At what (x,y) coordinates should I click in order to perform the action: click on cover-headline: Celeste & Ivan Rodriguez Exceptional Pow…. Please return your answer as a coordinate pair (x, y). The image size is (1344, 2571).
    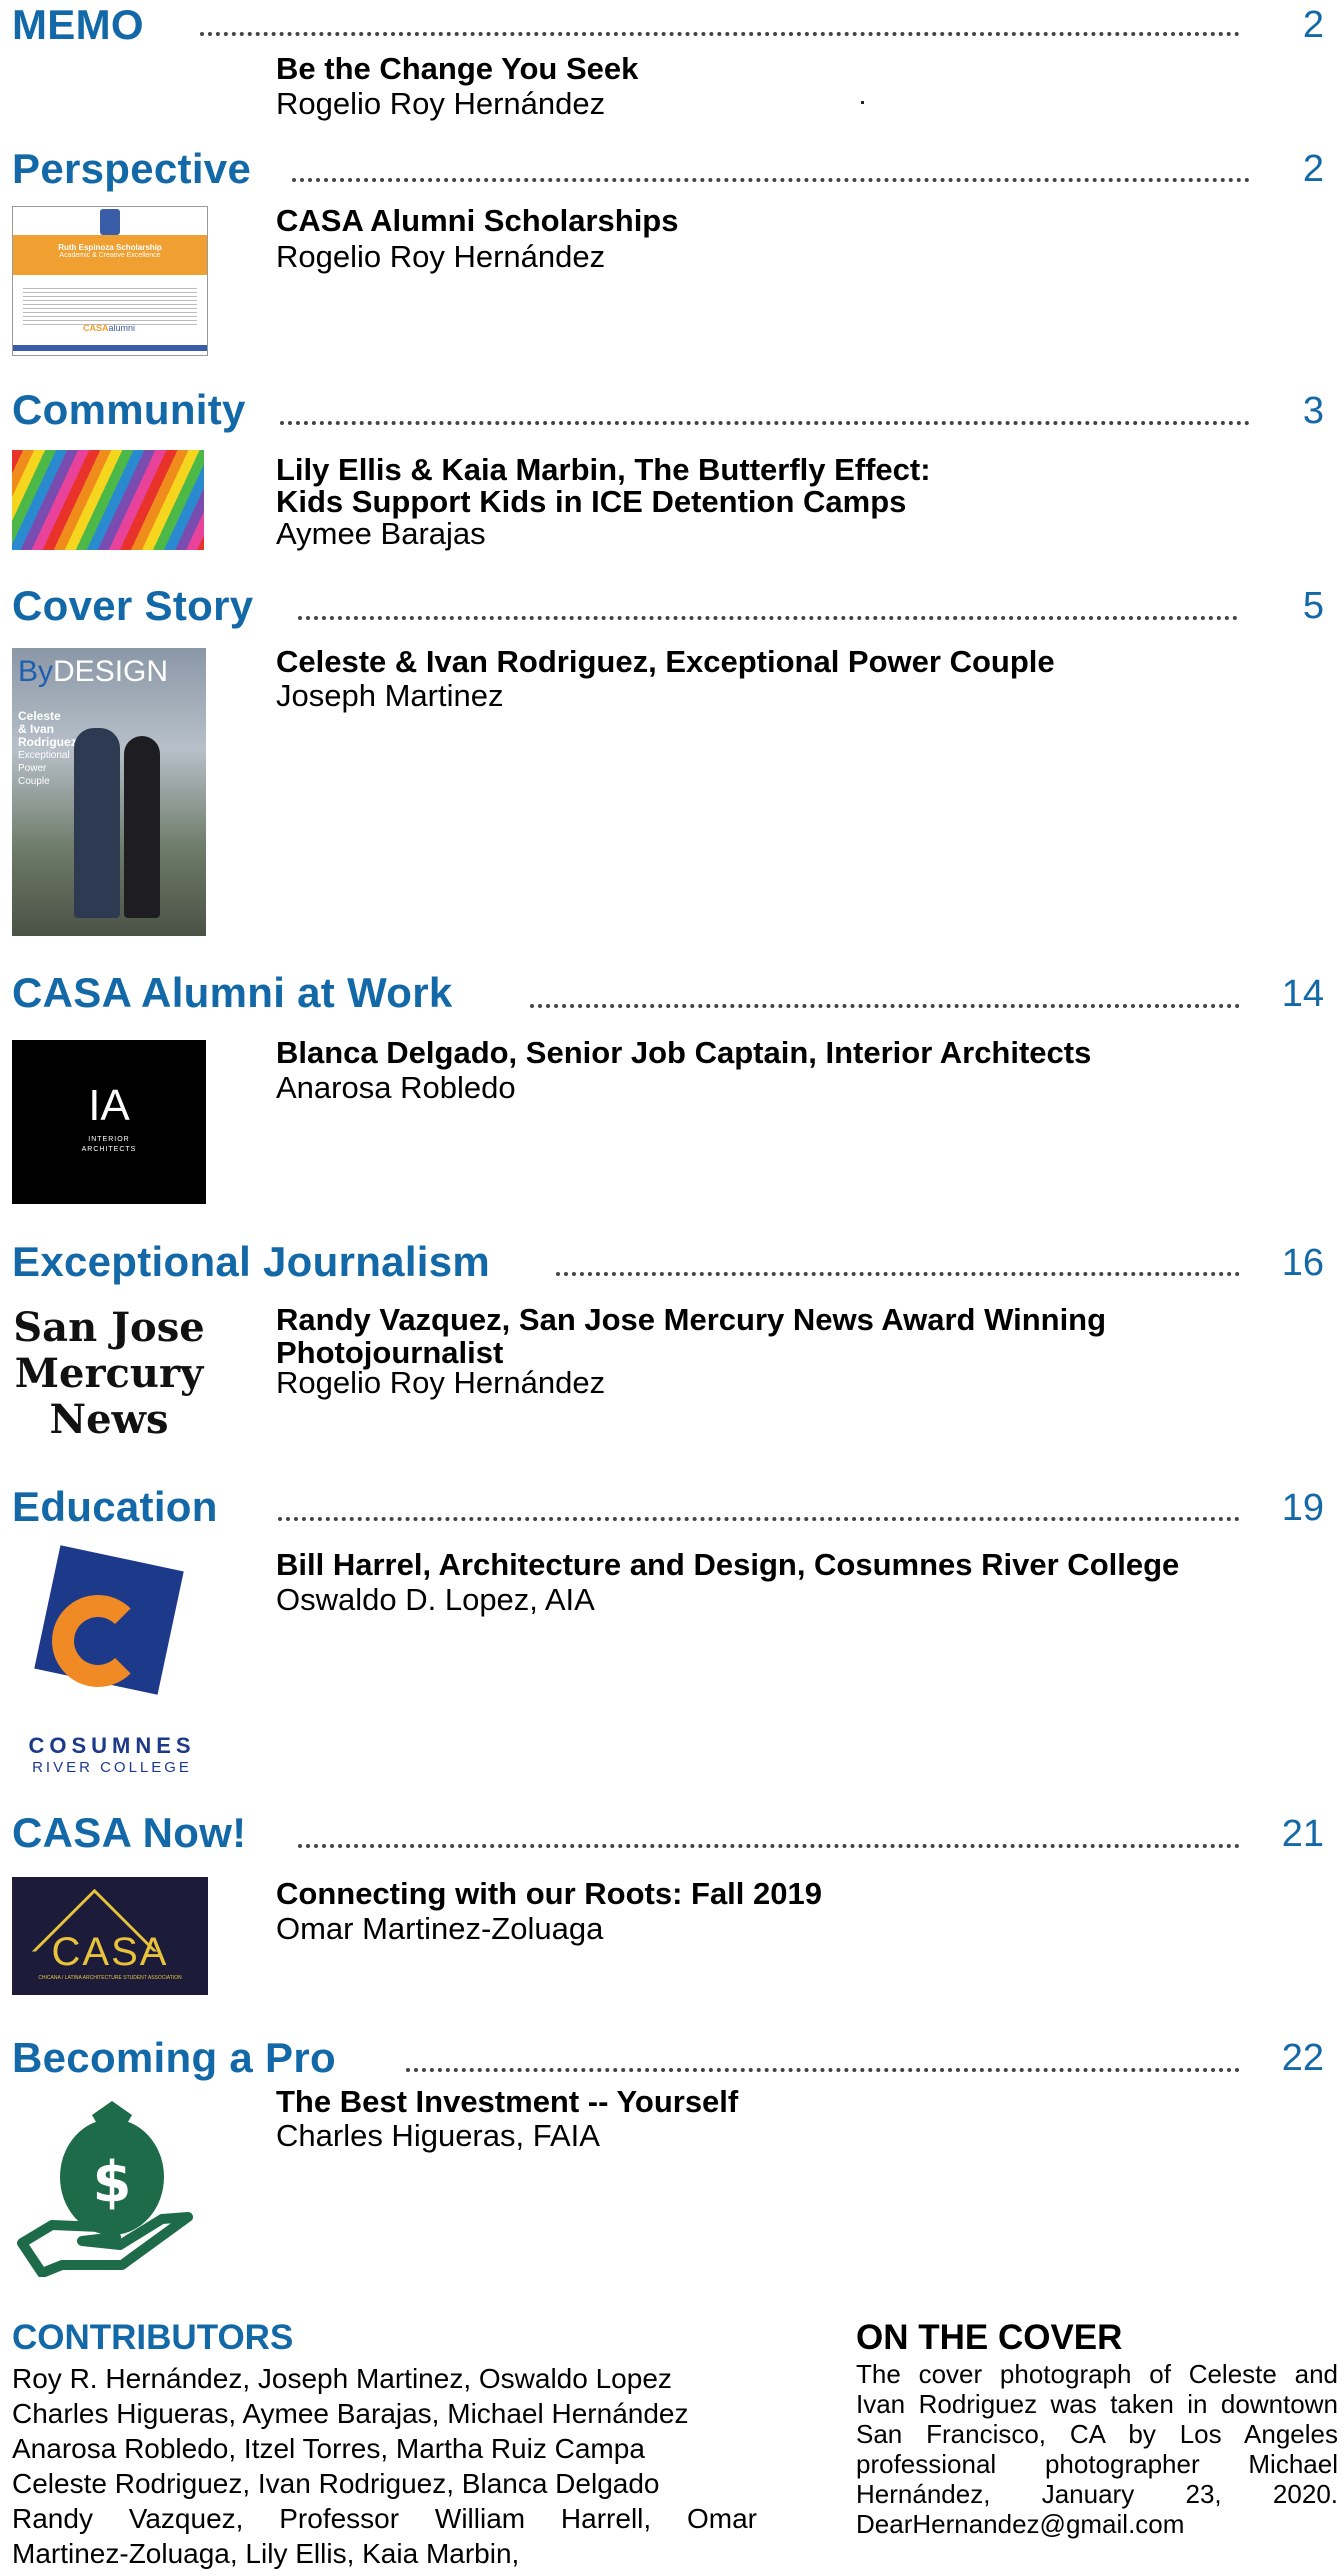
    Looking at the image, I should click on (47, 749).